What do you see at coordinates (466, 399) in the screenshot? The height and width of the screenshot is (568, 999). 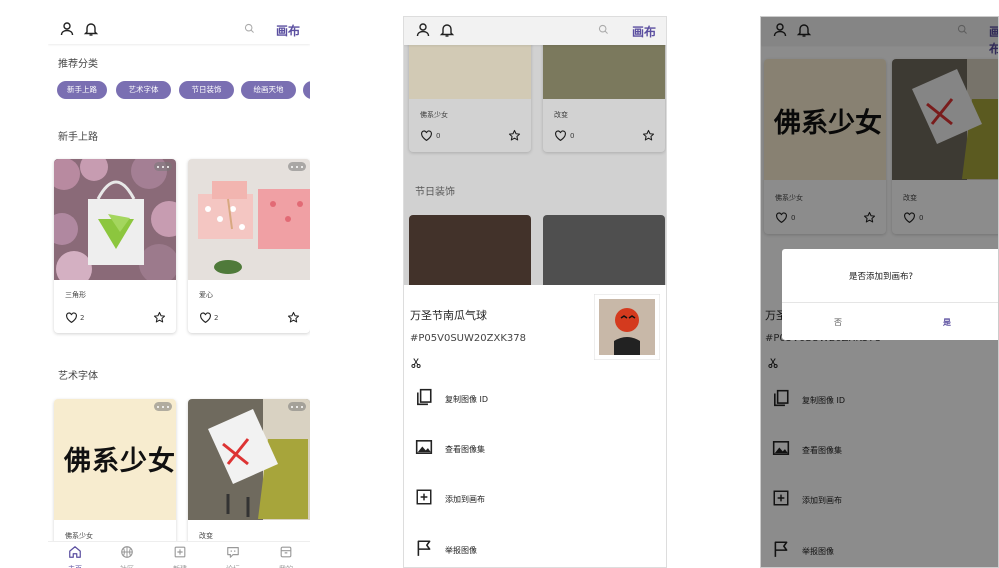 I see `action-copy-id: 复制图像 ID` at bounding box center [466, 399].